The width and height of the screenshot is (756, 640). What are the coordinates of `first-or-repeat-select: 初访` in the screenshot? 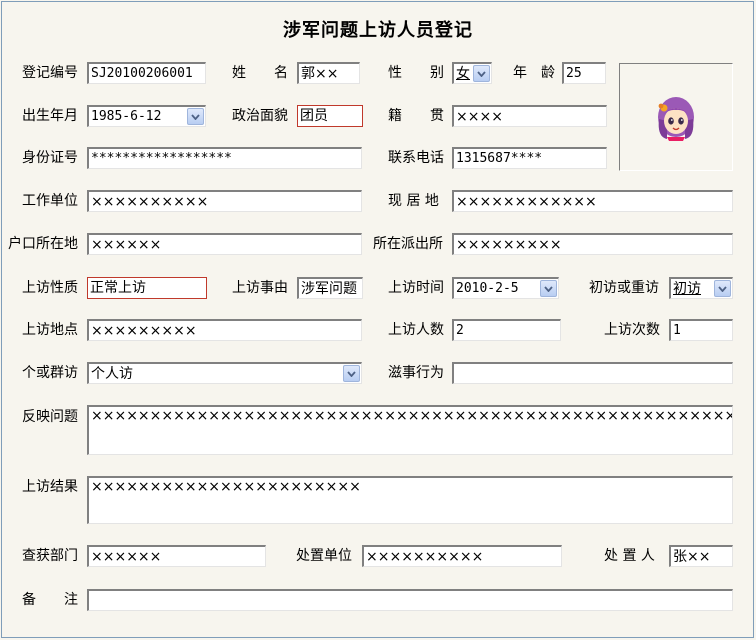 It's located at (701, 288).